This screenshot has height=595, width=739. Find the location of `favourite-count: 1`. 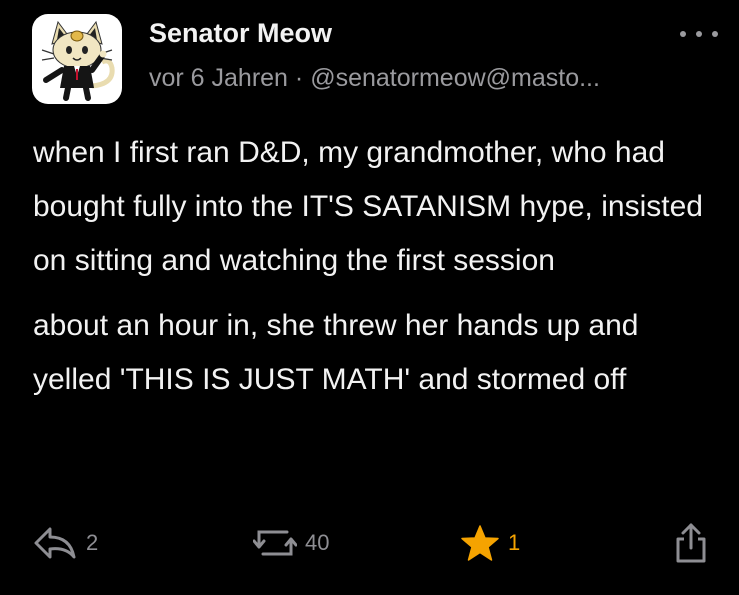

favourite-count: 1 is located at coordinates (514, 542).